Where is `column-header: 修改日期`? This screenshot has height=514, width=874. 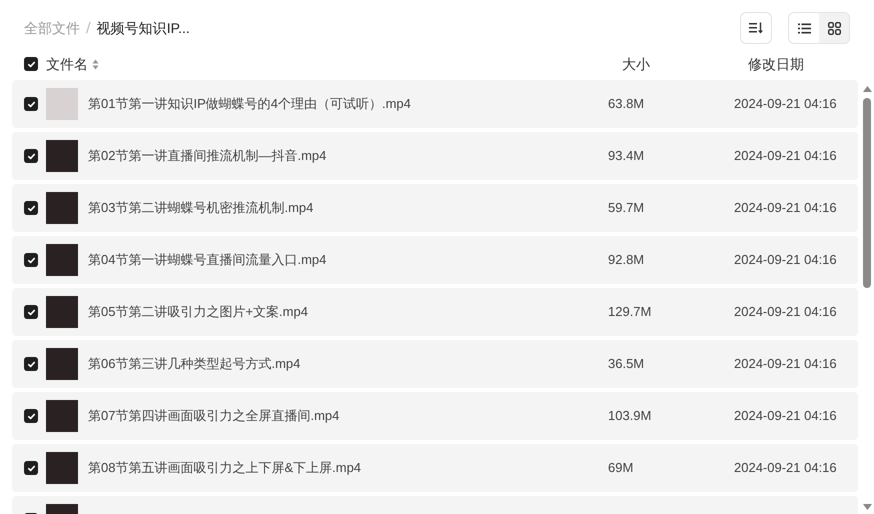 column-header: 修改日期 is located at coordinates (776, 64).